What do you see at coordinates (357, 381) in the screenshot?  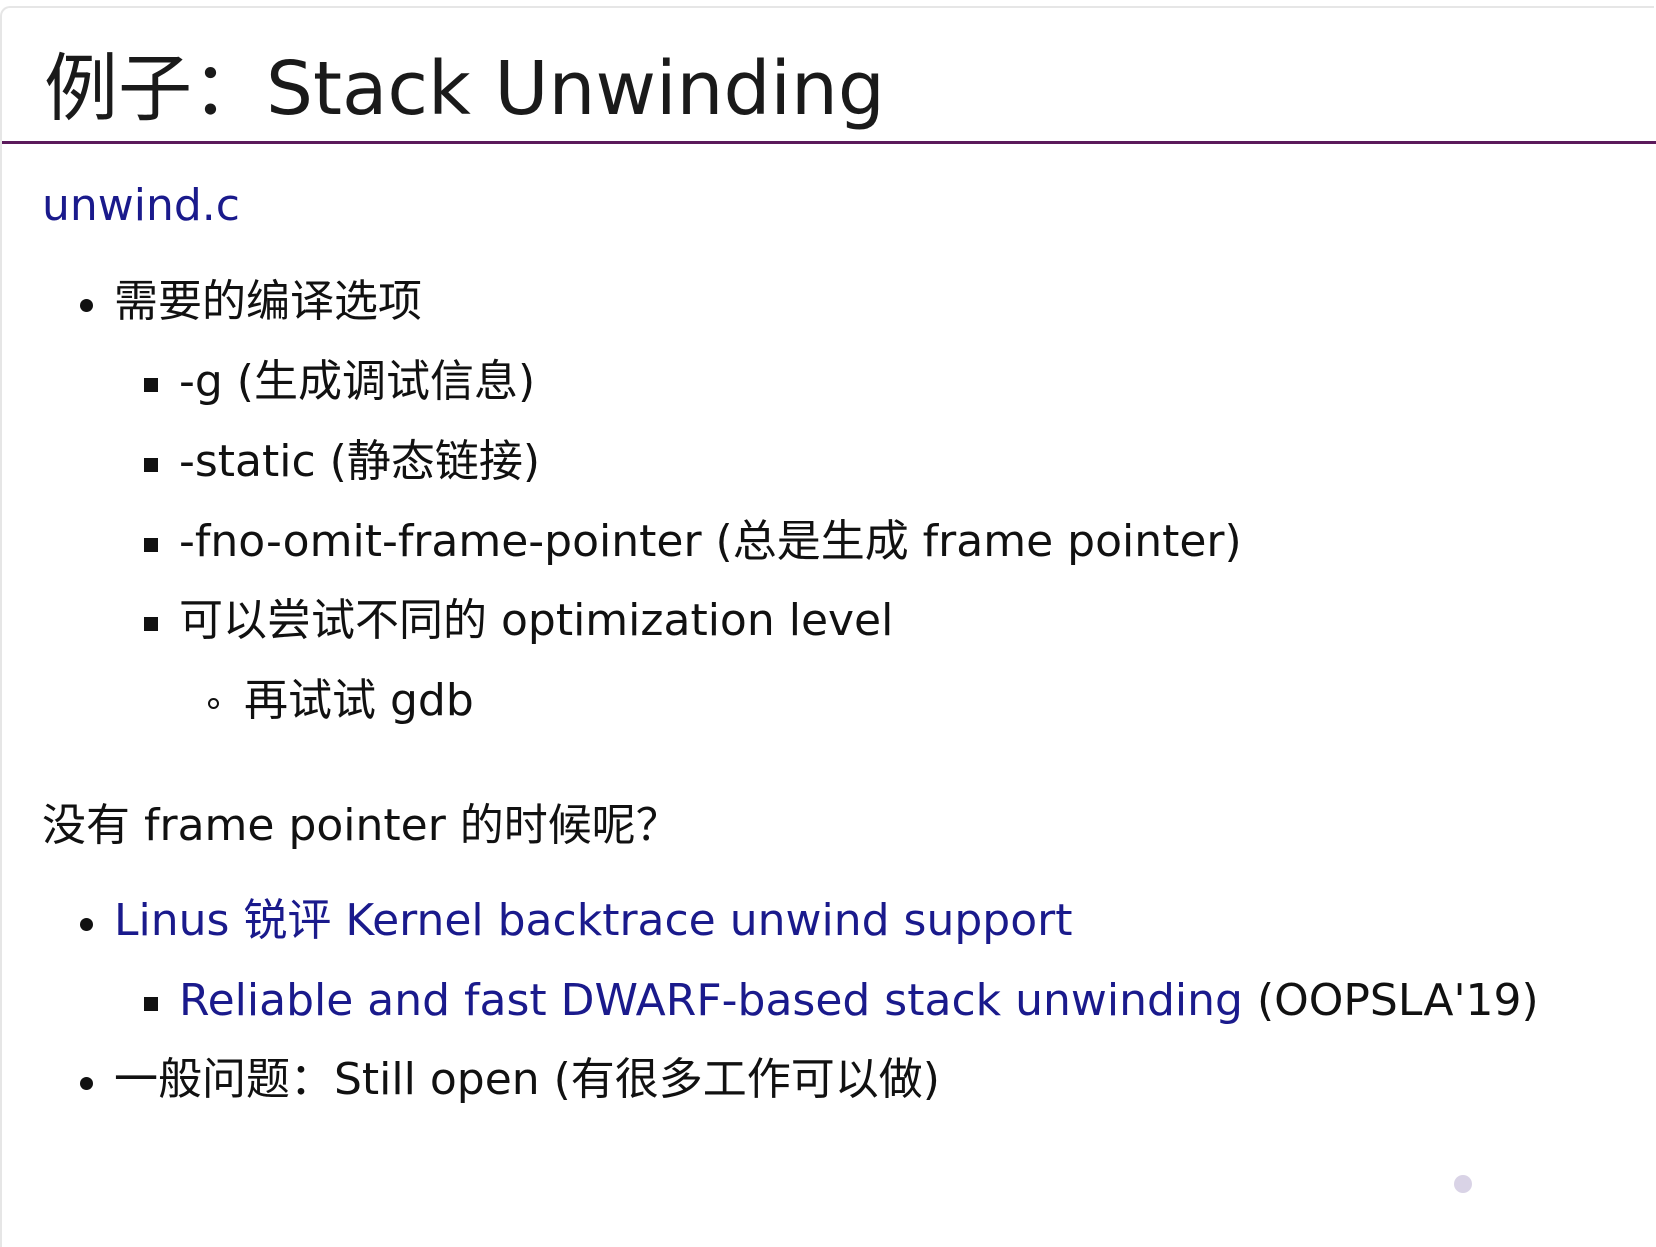 I see `option-debug-info: -g (生成调试信息)` at bounding box center [357, 381].